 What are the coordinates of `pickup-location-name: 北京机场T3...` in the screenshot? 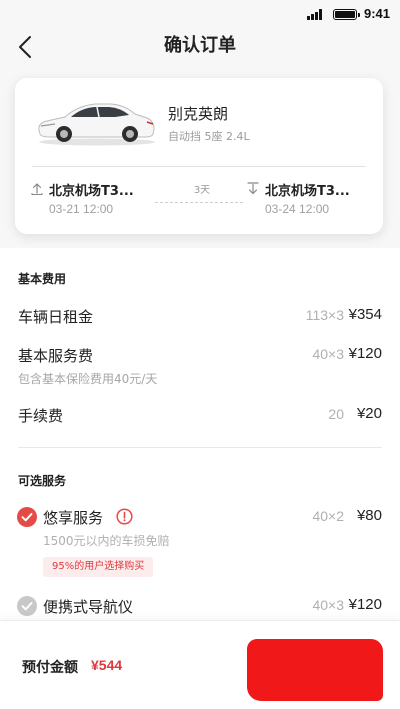 It's located at (91, 191).